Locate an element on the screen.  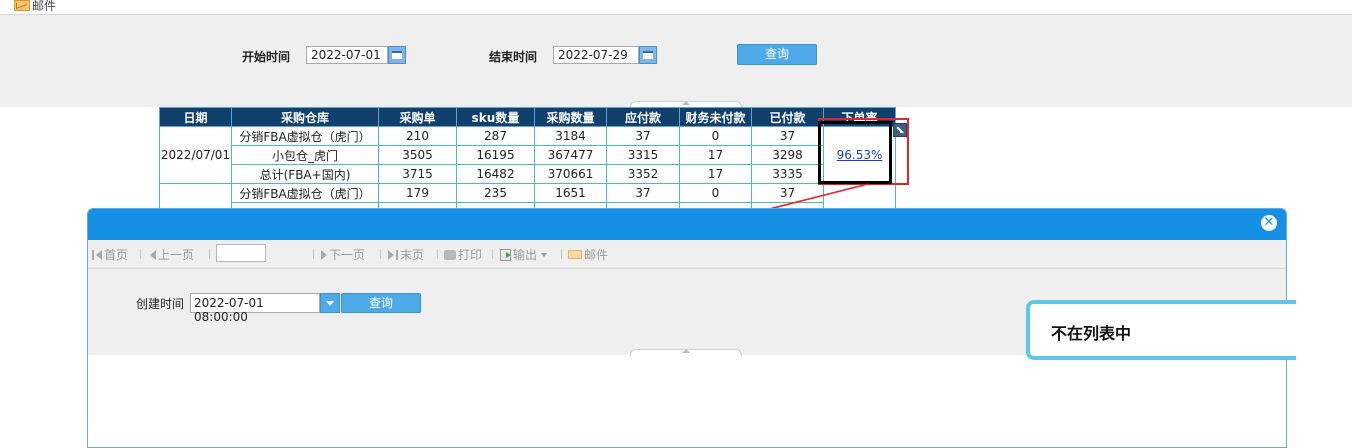
callout-text: 不在列表中 is located at coordinates (1091, 333).